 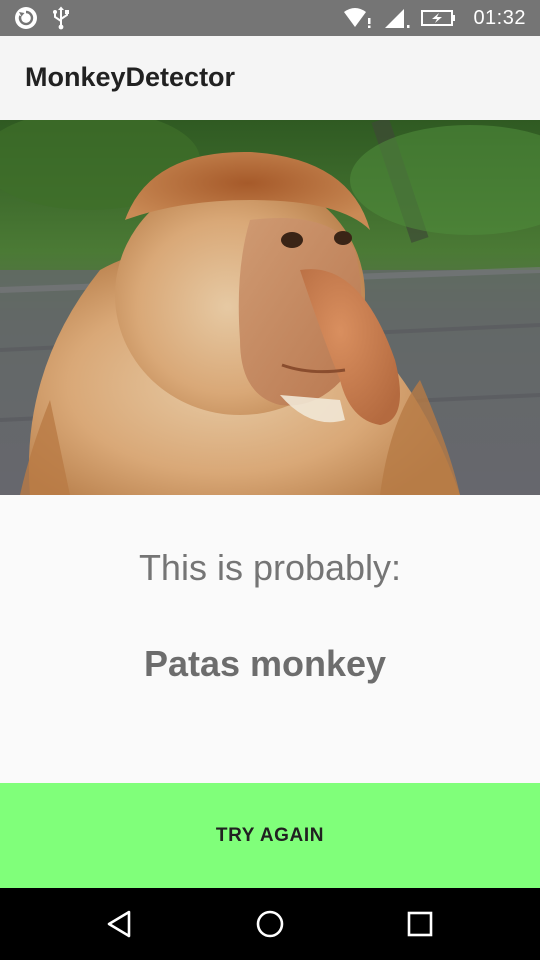 I want to click on navigation-bar, so click(x=270, y=924).